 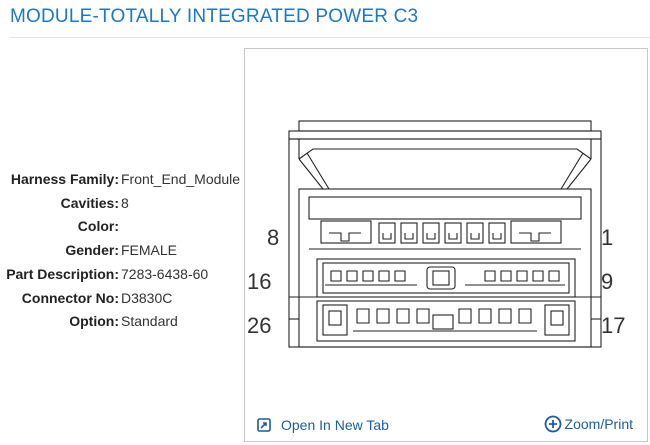 I want to click on spec-label: Color:, so click(x=98, y=226).